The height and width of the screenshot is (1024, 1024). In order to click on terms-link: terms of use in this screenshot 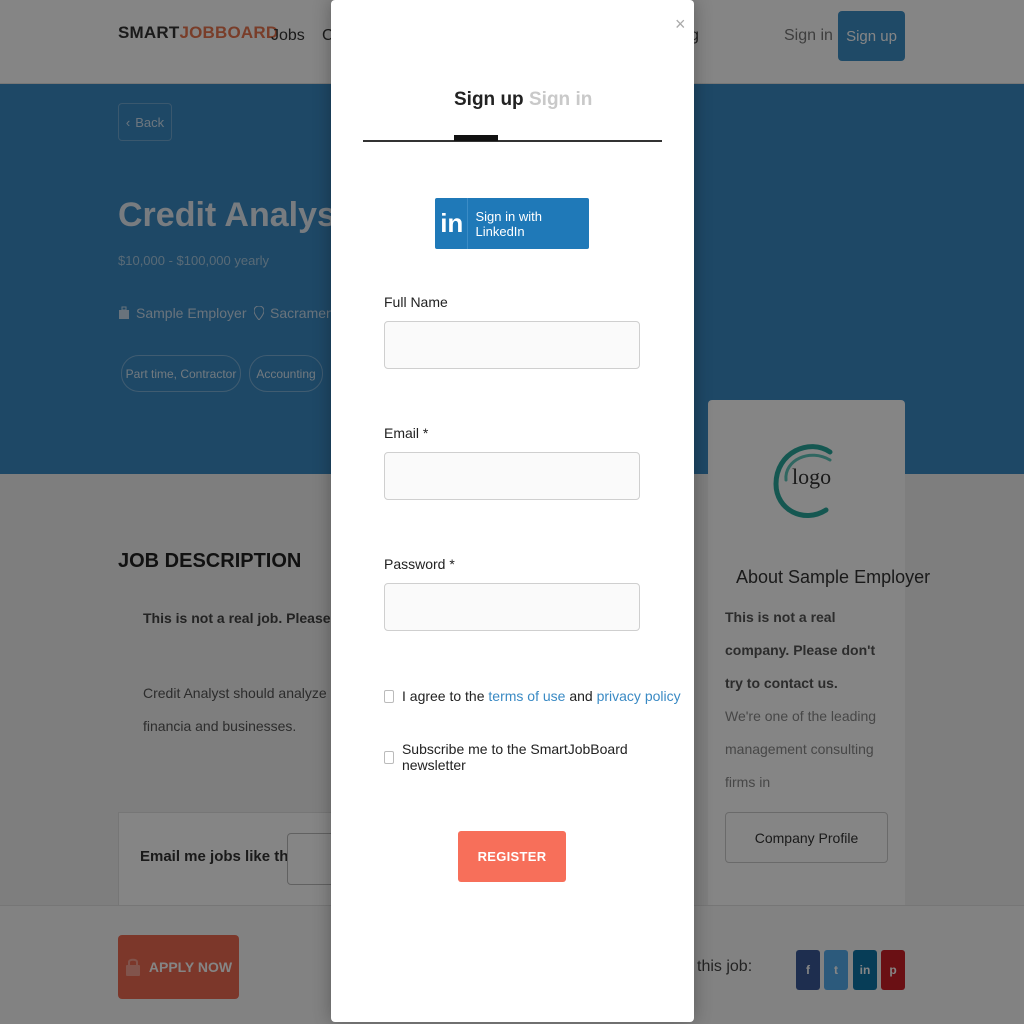, I will do `click(526, 696)`.